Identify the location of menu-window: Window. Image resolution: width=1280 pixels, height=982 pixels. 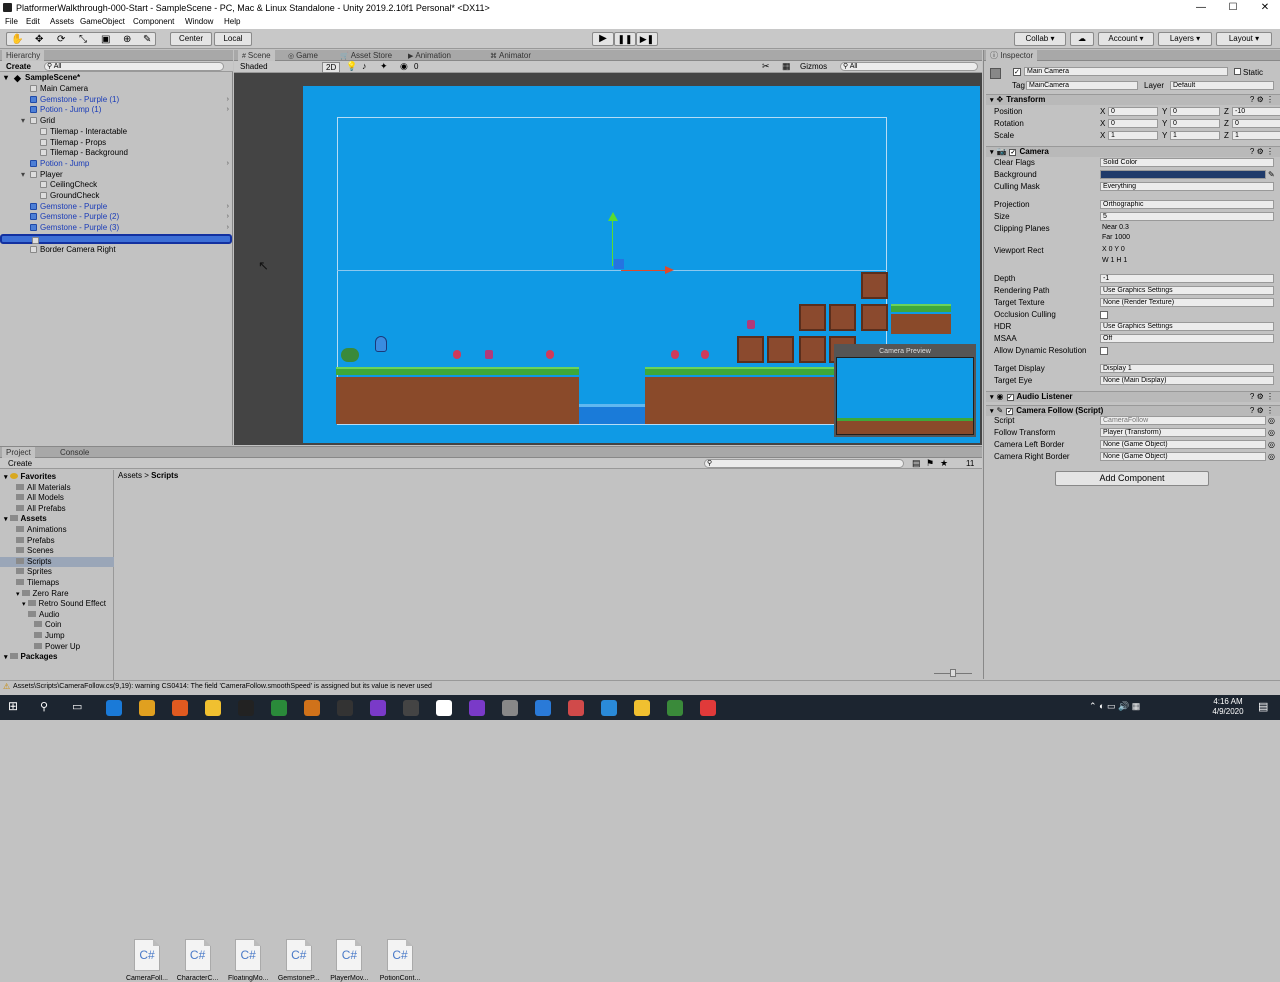
(199, 21).